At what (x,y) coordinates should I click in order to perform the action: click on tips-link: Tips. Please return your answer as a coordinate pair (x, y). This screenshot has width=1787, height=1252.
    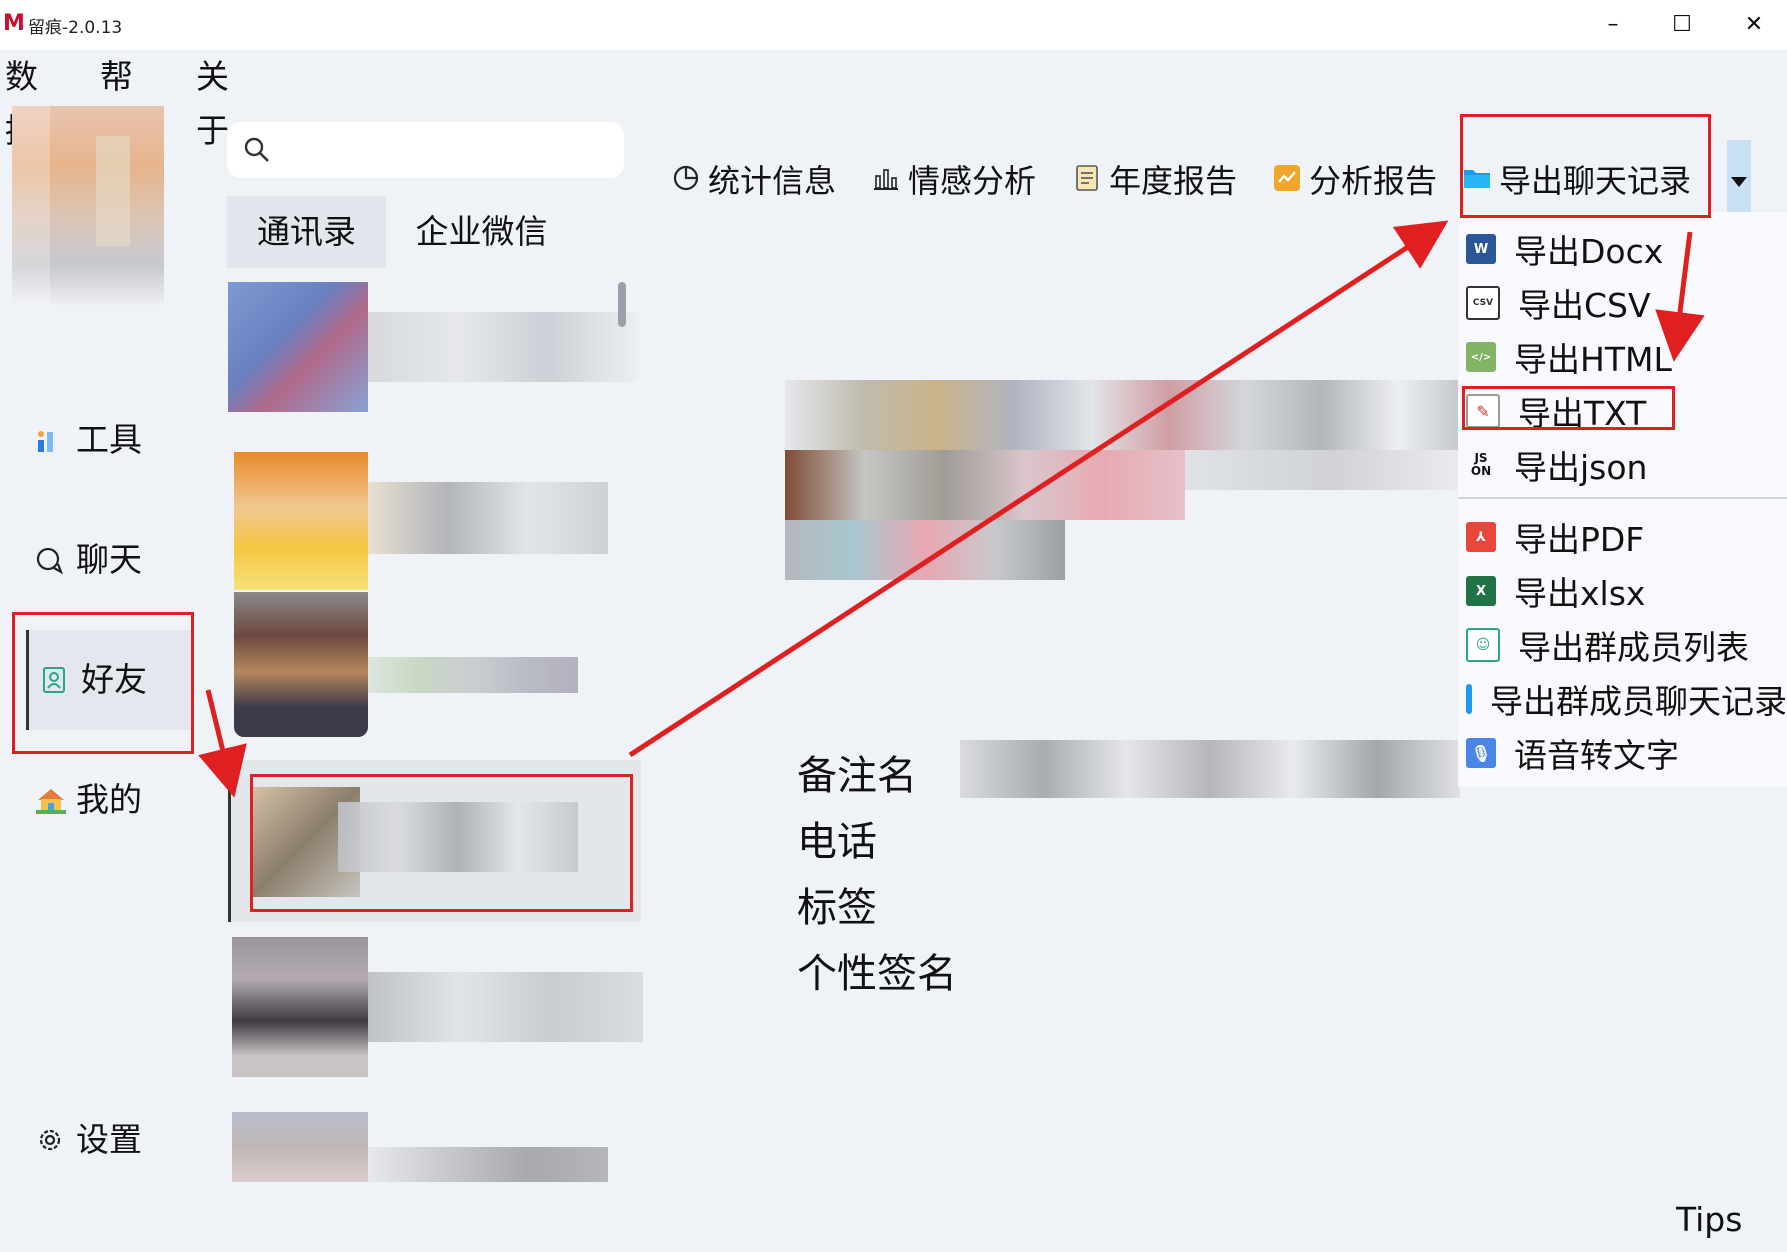
    Looking at the image, I should click on (1709, 1219).